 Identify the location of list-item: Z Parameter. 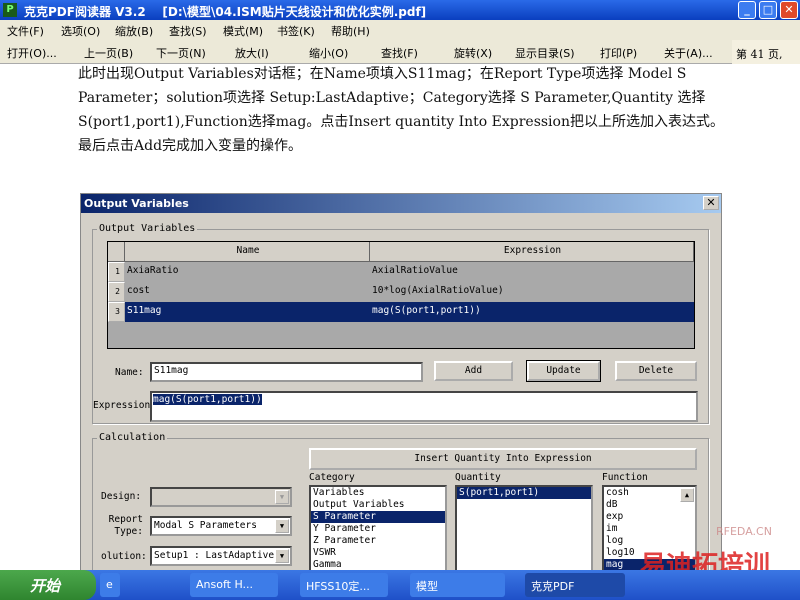
(378, 541).